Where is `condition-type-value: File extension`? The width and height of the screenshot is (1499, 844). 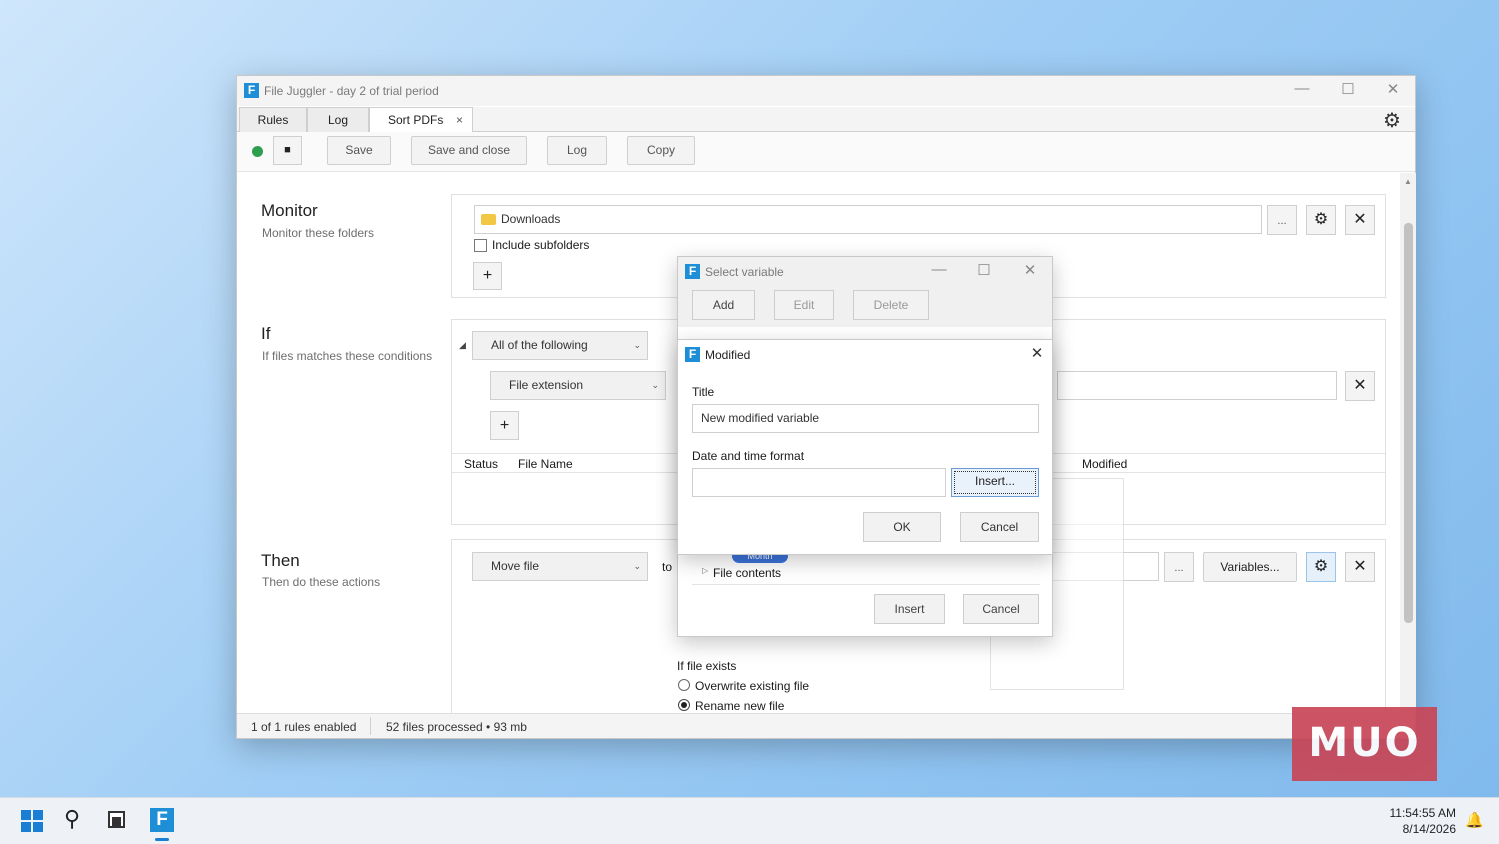 condition-type-value: File extension is located at coordinates (546, 385).